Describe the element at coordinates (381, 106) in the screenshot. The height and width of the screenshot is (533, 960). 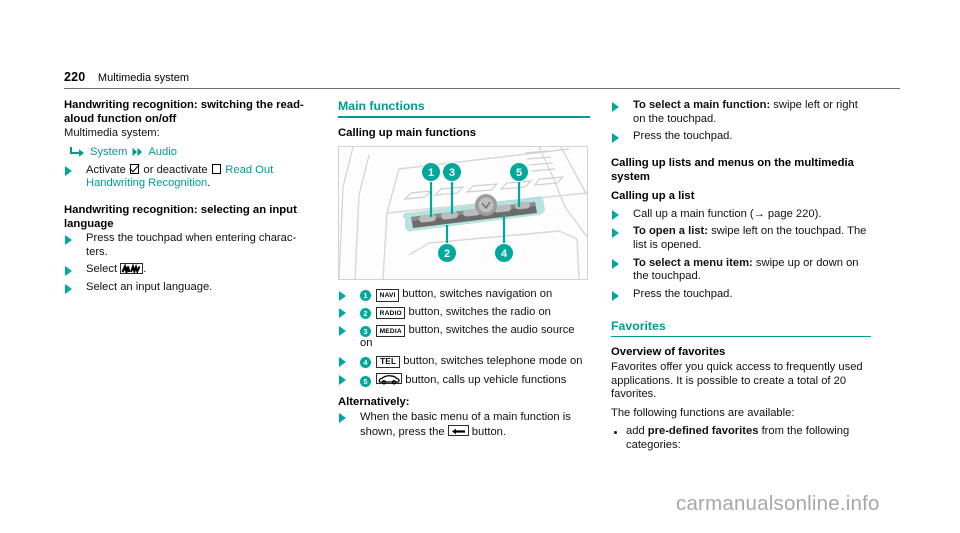
I see `section-title-main-functions: Main functions` at that location.